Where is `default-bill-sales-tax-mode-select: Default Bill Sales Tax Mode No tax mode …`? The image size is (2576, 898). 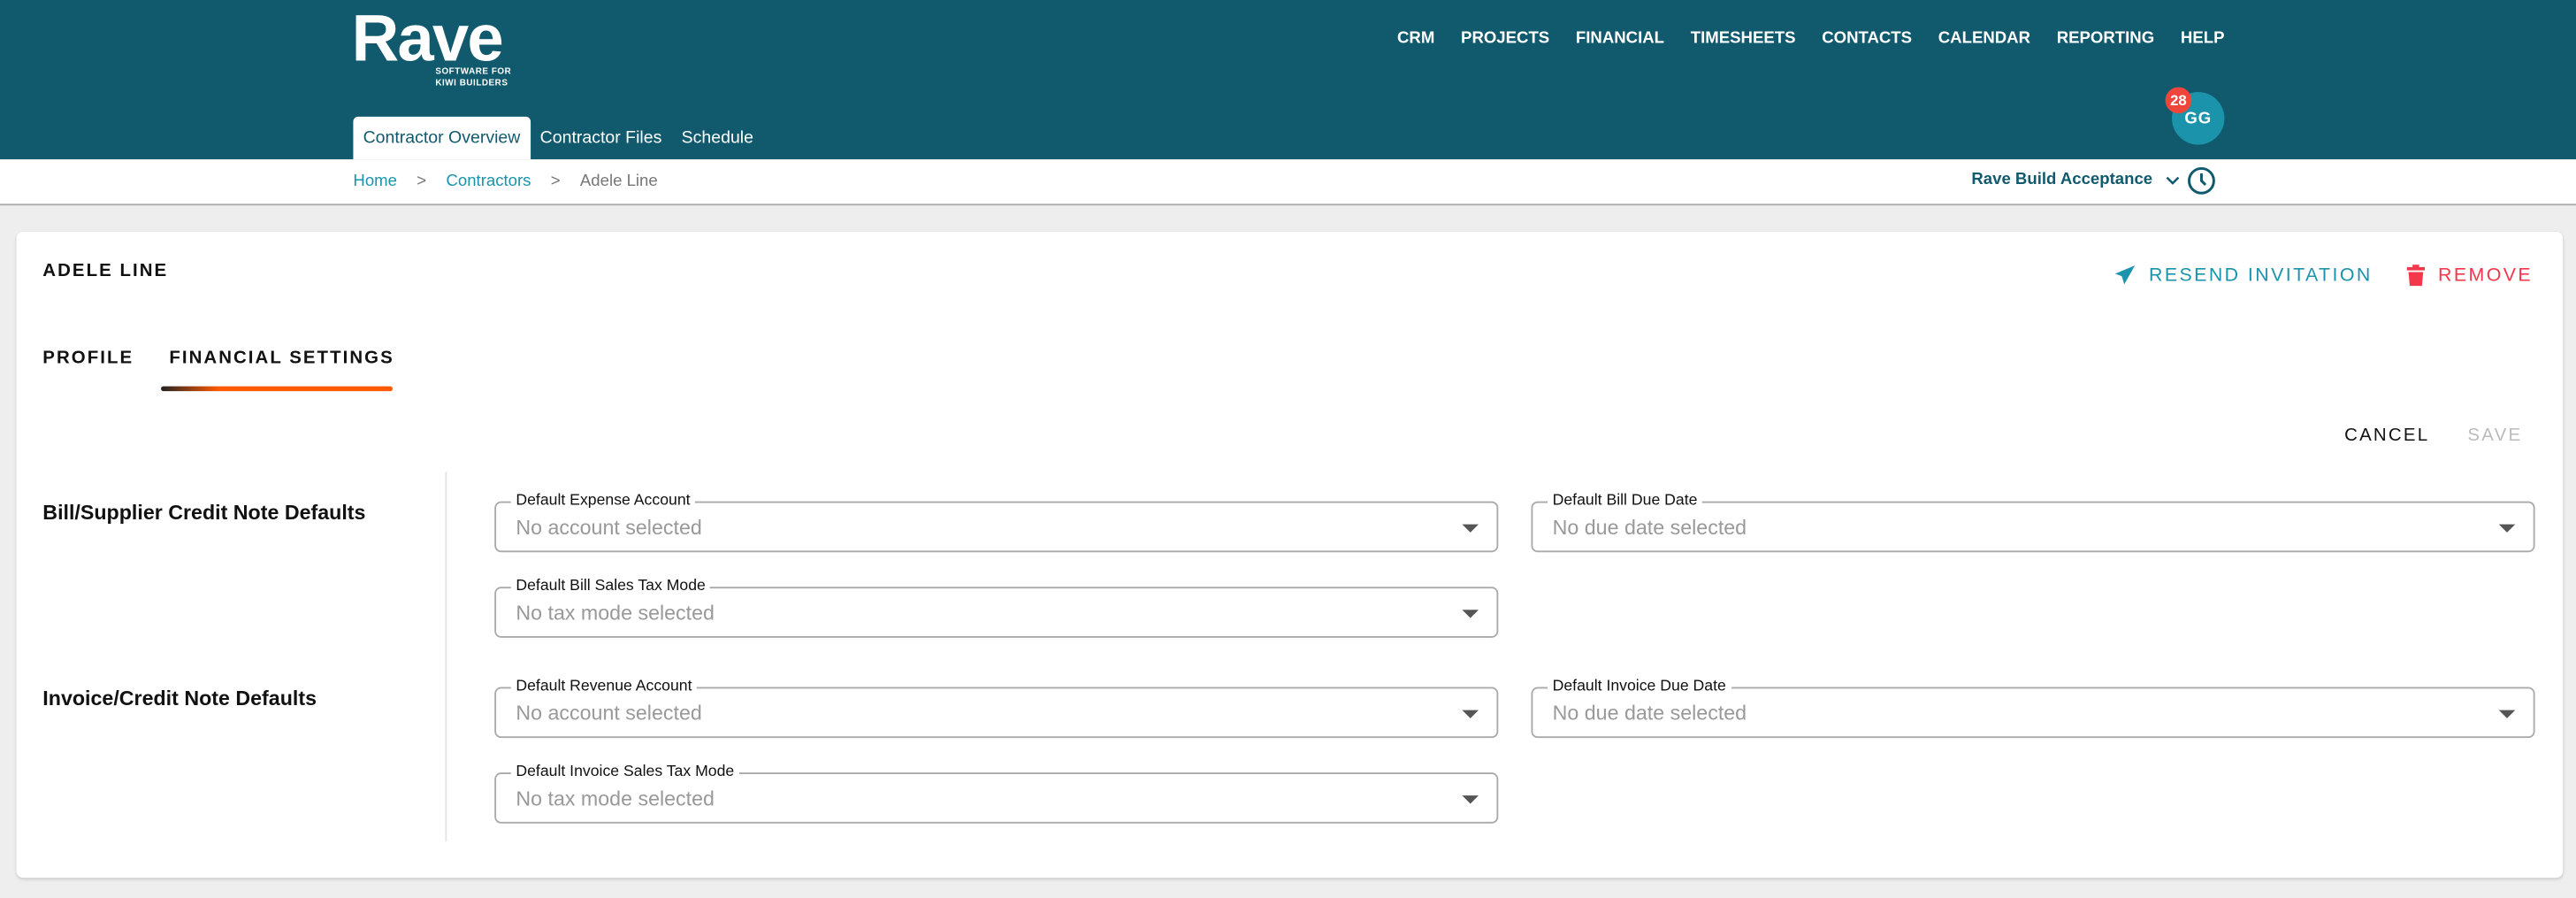 default-bill-sales-tax-mode-select: Default Bill Sales Tax Mode No tax mode … is located at coordinates (996, 607).